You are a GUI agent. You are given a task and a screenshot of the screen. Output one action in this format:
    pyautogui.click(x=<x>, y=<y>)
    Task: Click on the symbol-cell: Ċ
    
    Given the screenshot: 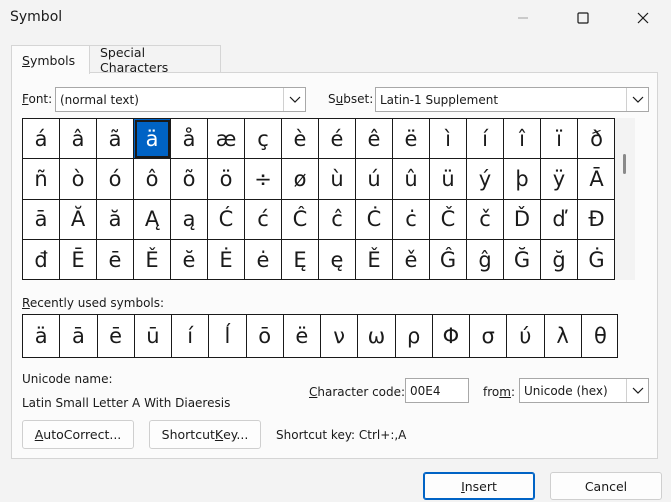 What is the action you would take?
    pyautogui.click(x=374, y=219)
    